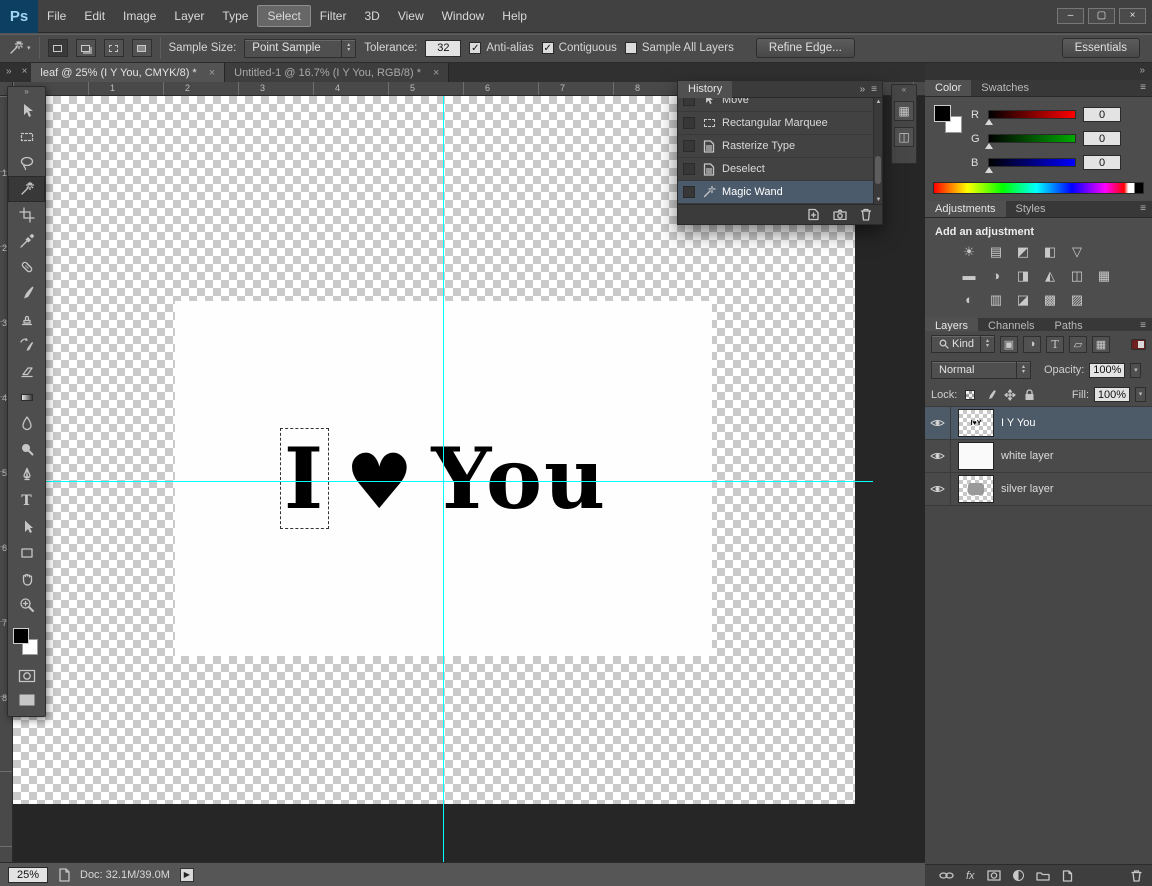 The height and width of the screenshot is (886, 1152). I want to click on filter-type-layers-icon: T, so click(1055, 344).